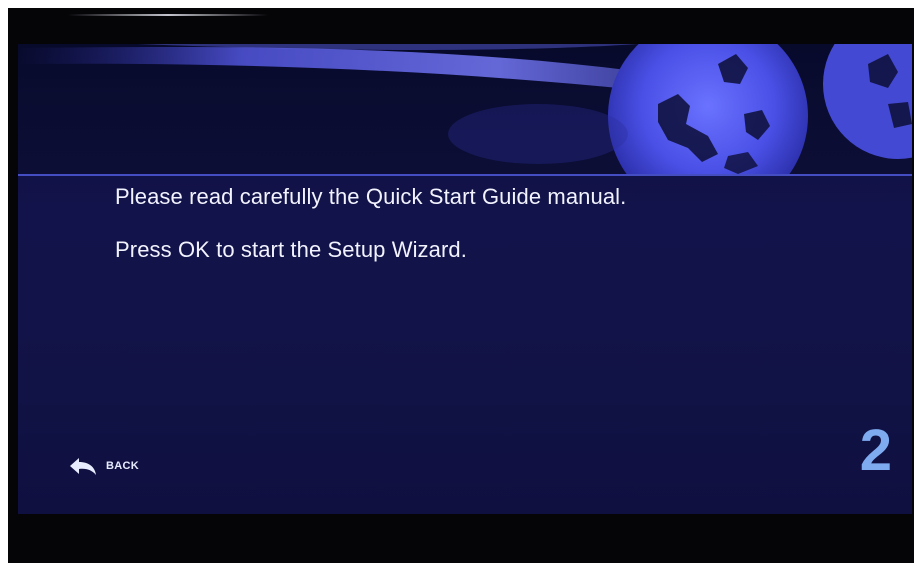 The width and height of the screenshot is (917, 567). Describe the element at coordinates (122, 466) in the screenshot. I see `back-label: BACK` at that location.